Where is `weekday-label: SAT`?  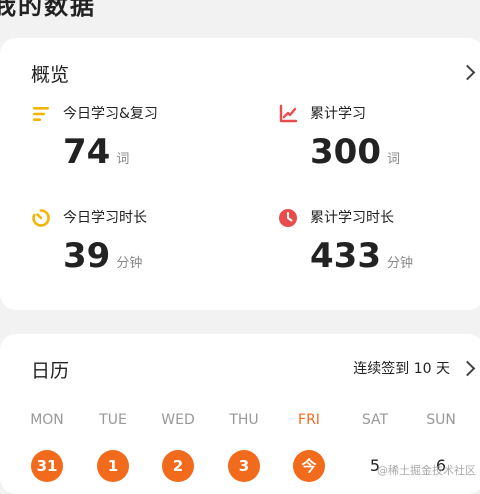 weekday-label: SAT is located at coordinates (375, 420).